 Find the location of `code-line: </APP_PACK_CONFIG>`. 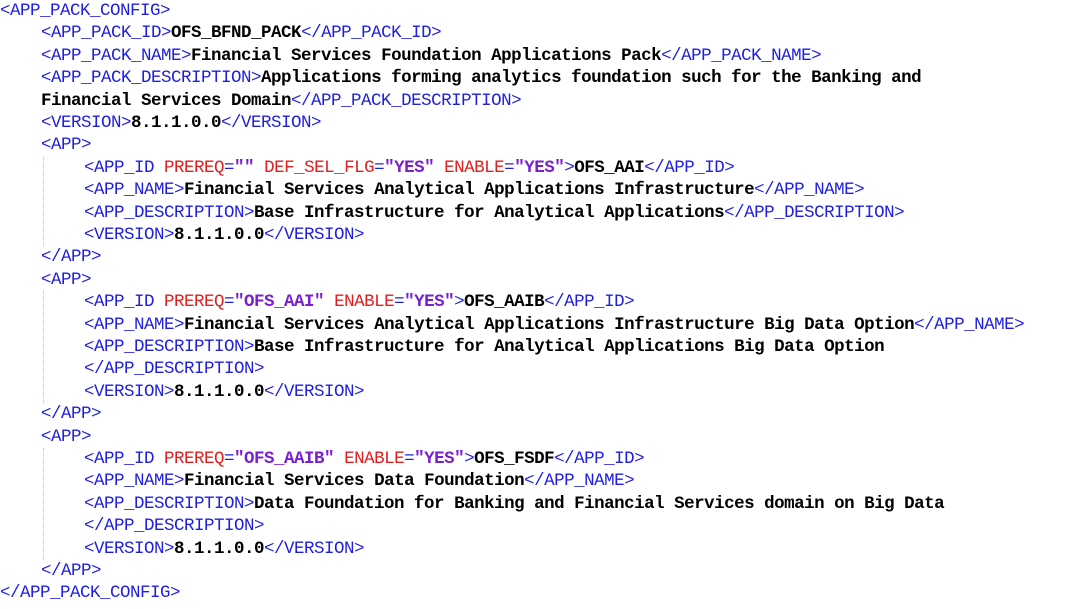

code-line: </APP_PACK_CONFIG> is located at coordinates (90, 593).